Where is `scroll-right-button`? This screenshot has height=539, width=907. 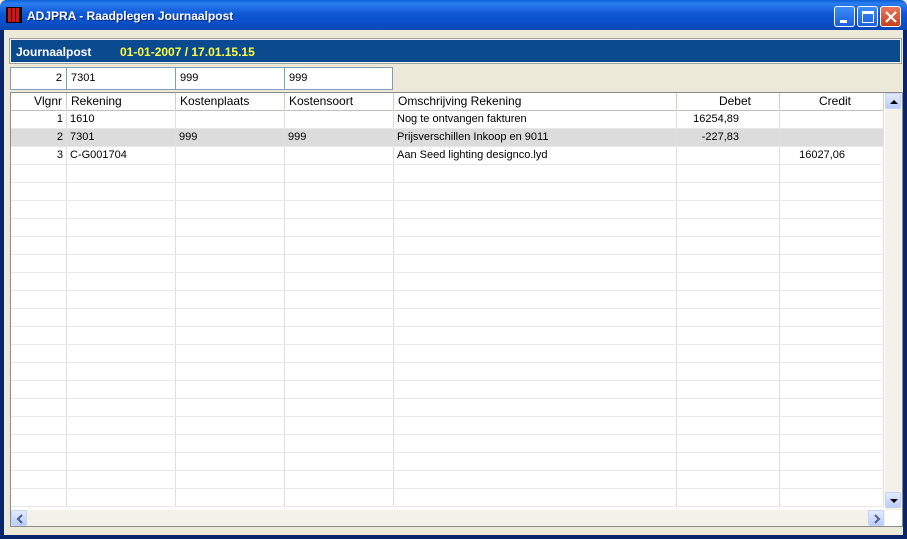 scroll-right-button is located at coordinates (876, 518).